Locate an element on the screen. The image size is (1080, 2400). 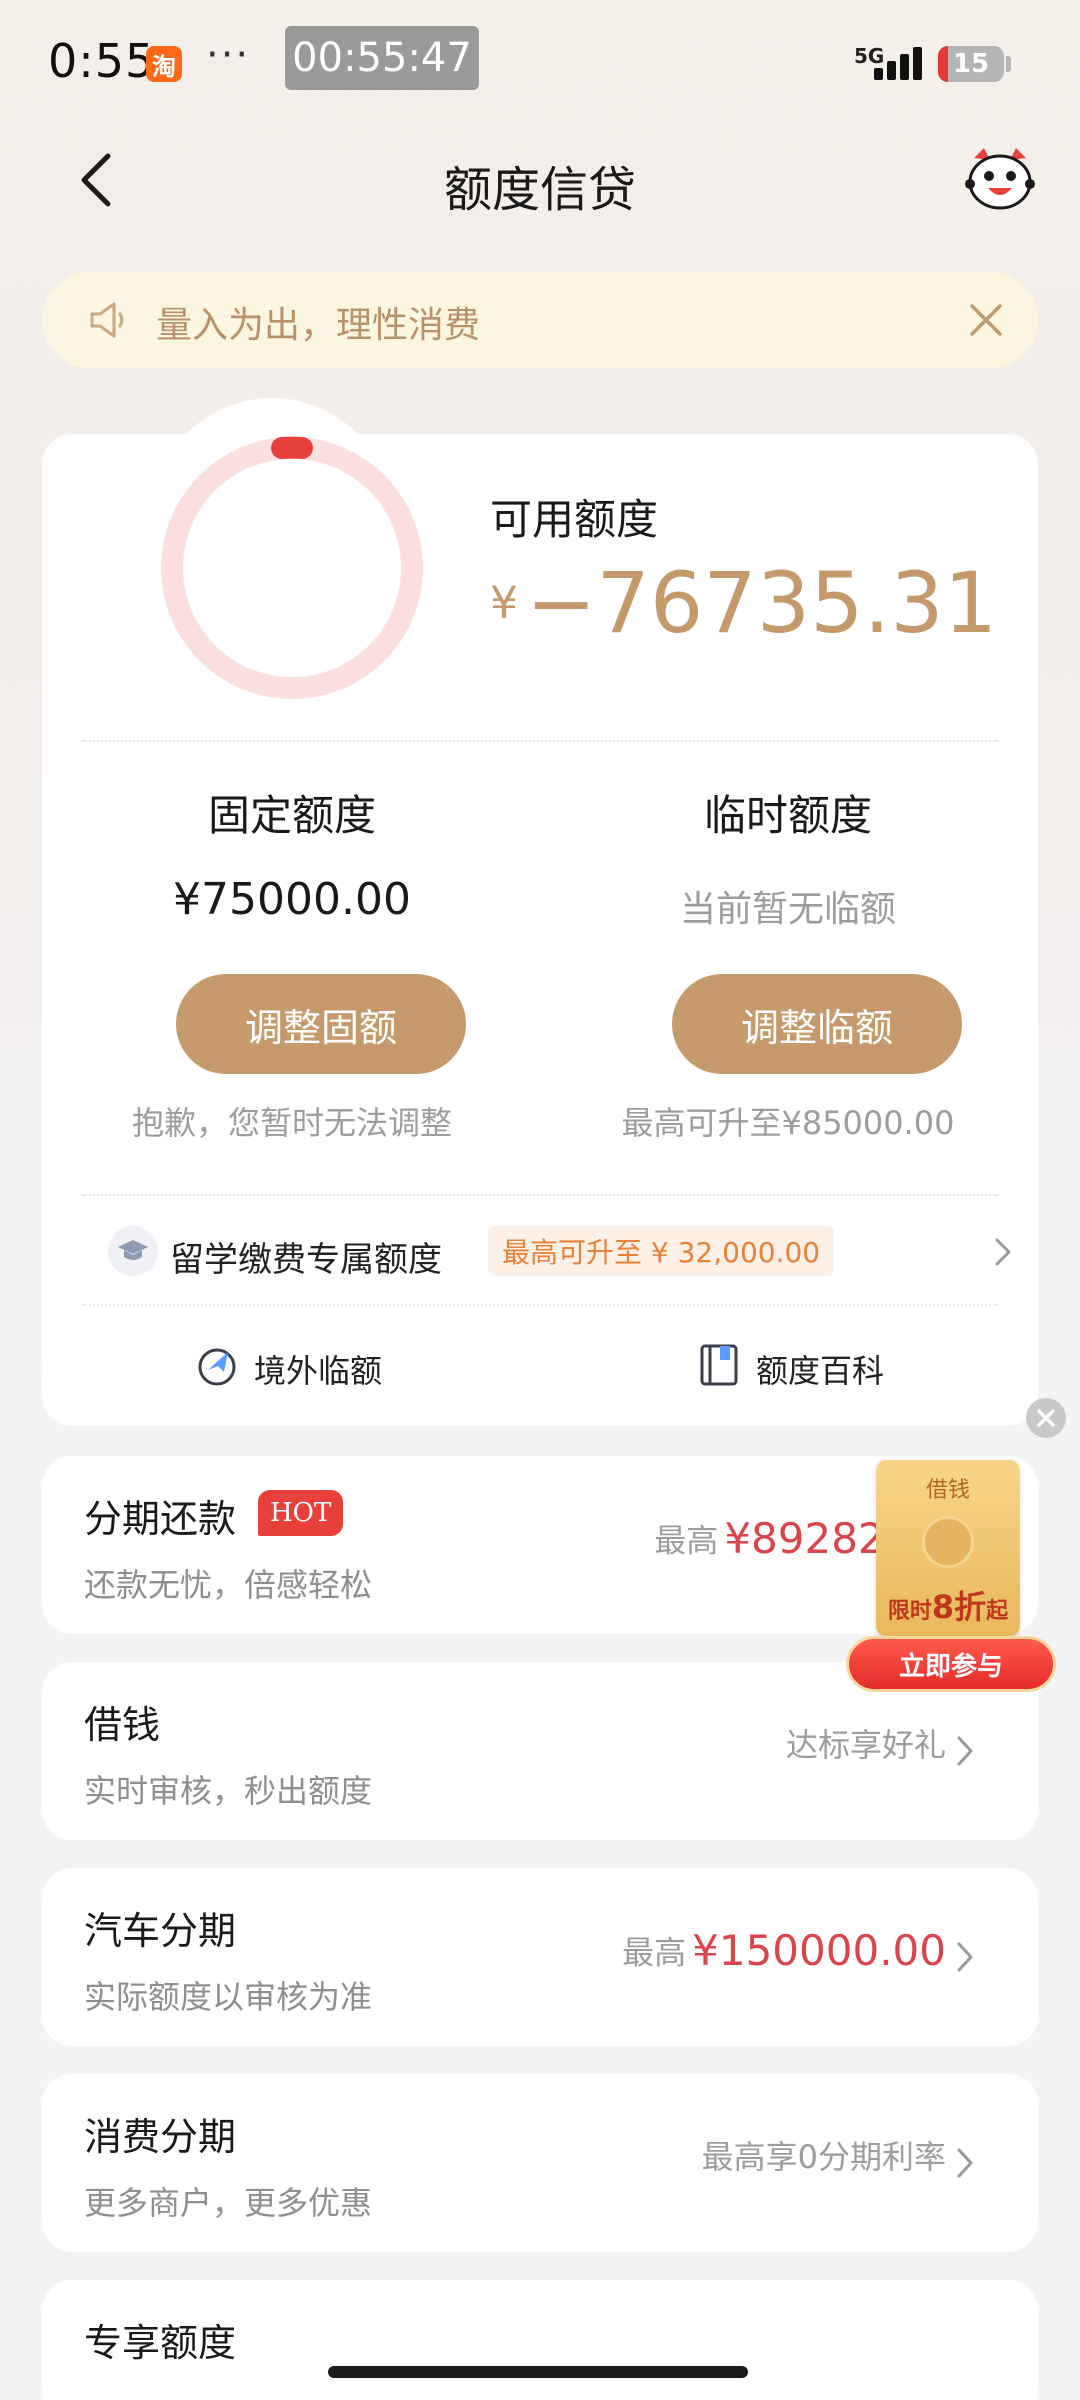
rate-text: 最高享0分期利率 is located at coordinates (823, 2157).